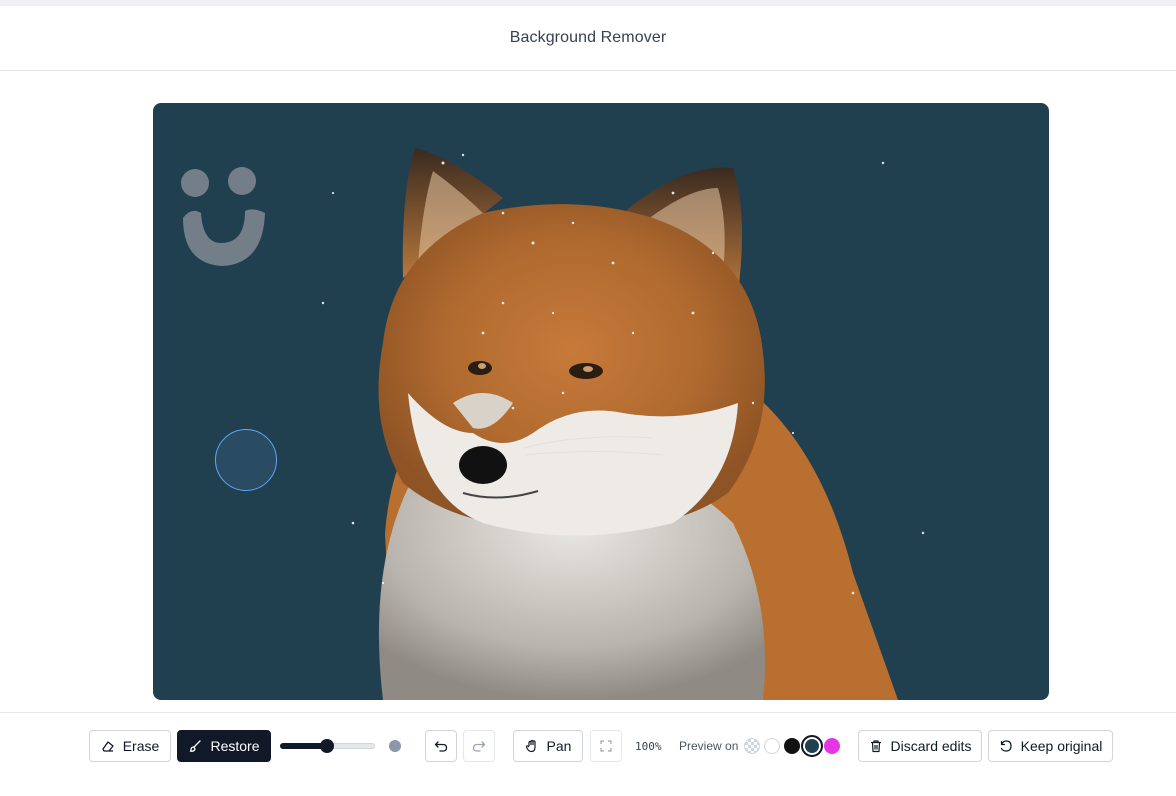  I want to click on undo-button, so click(441, 746).